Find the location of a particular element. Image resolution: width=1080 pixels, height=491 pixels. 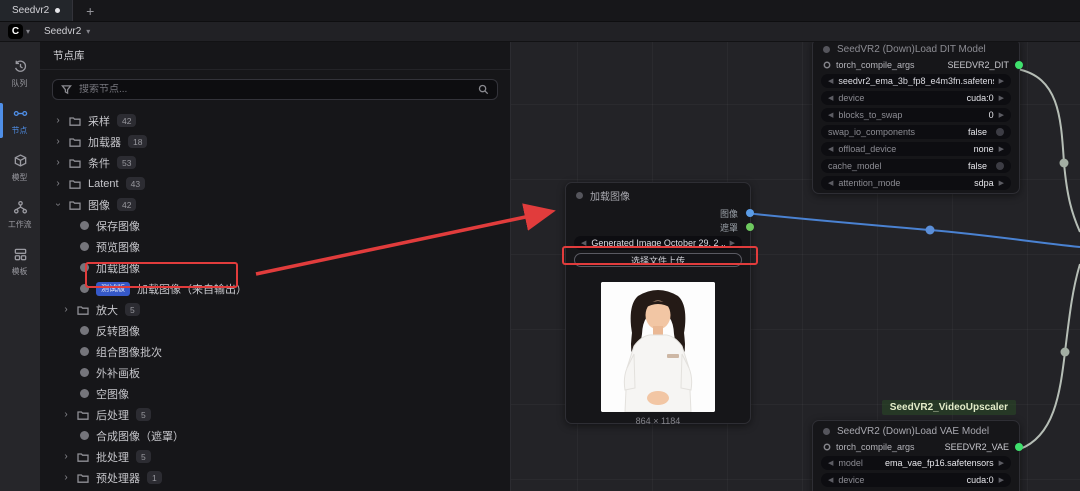

tree-folder-批处理: › 批处理 5 is located at coordinates (275, 456).